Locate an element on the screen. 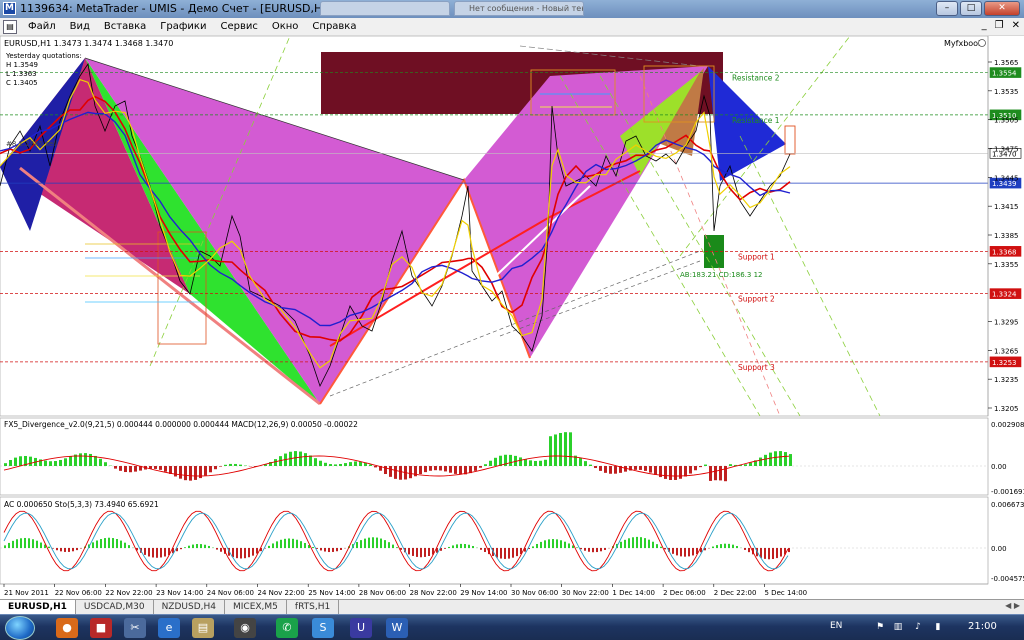 The image size is (1024, 640). minimize-button: – is located at coordinates (947, 8).